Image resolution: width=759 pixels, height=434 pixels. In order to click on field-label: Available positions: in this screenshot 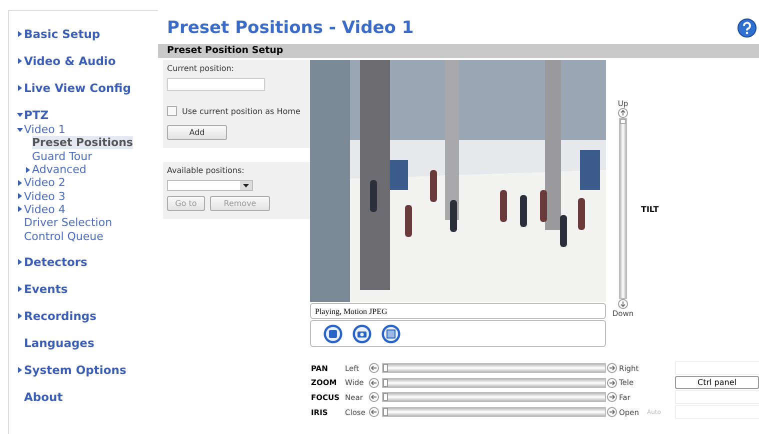, I will do `click(206, 170)`.